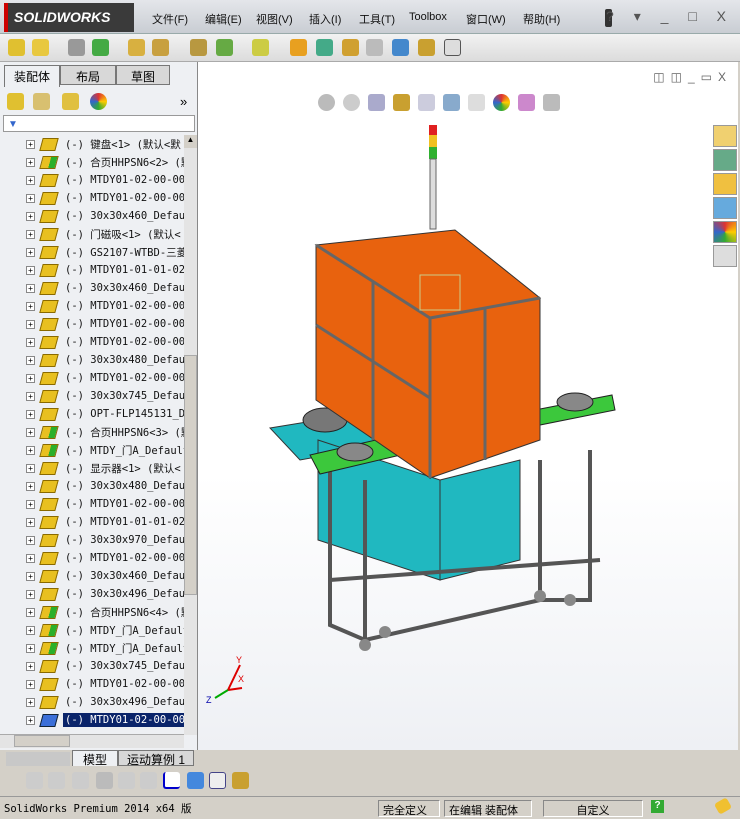  What do you see at coordinates (217, 780) in the screenshot?
I see `table-icon` at bounding box center [217, 780].